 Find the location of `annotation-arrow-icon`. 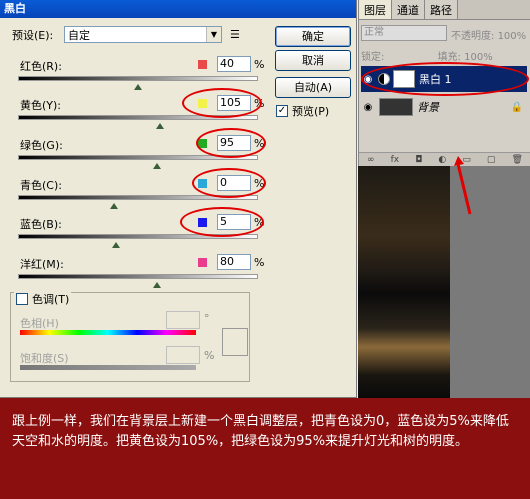

annotation-arrow-icon is located at coordinates (463, 185).